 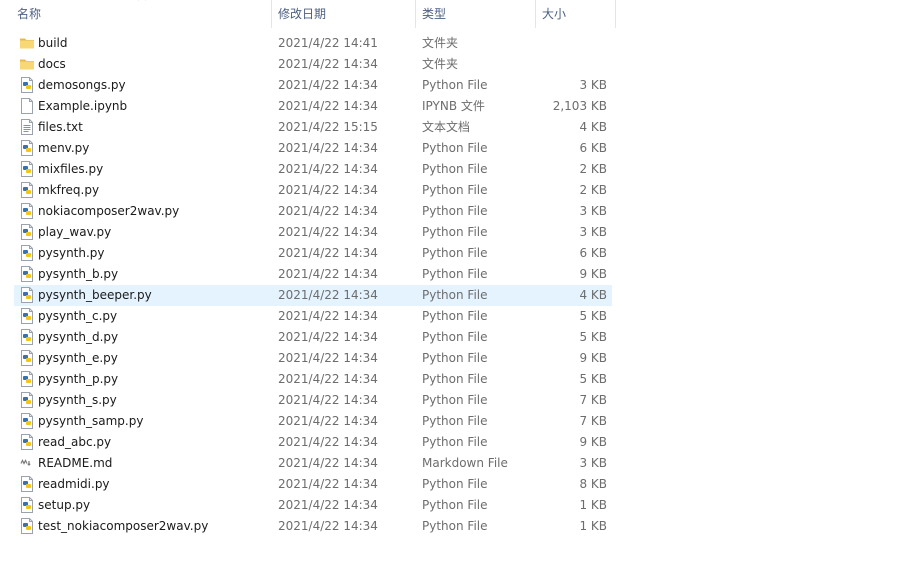 I want to click on file-row: build 2021/4/22 14:41 文件夹, so click(x=308, y=43).